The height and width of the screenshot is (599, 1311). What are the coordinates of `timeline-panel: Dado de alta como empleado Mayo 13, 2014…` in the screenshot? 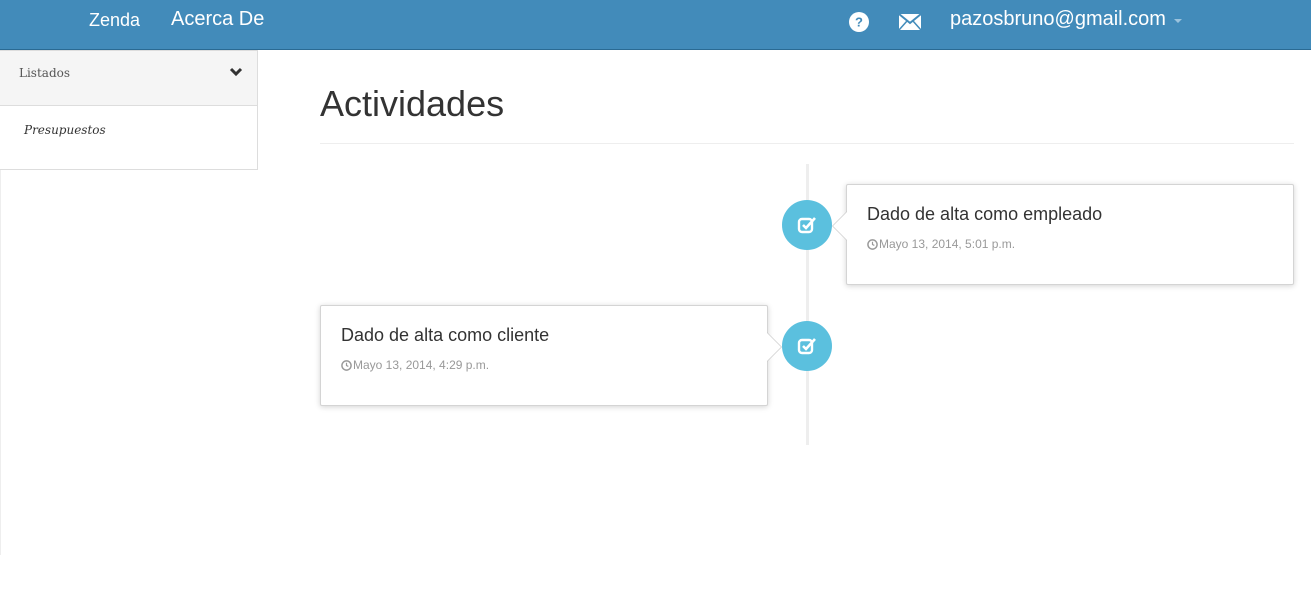 It's located at (1063, 234).